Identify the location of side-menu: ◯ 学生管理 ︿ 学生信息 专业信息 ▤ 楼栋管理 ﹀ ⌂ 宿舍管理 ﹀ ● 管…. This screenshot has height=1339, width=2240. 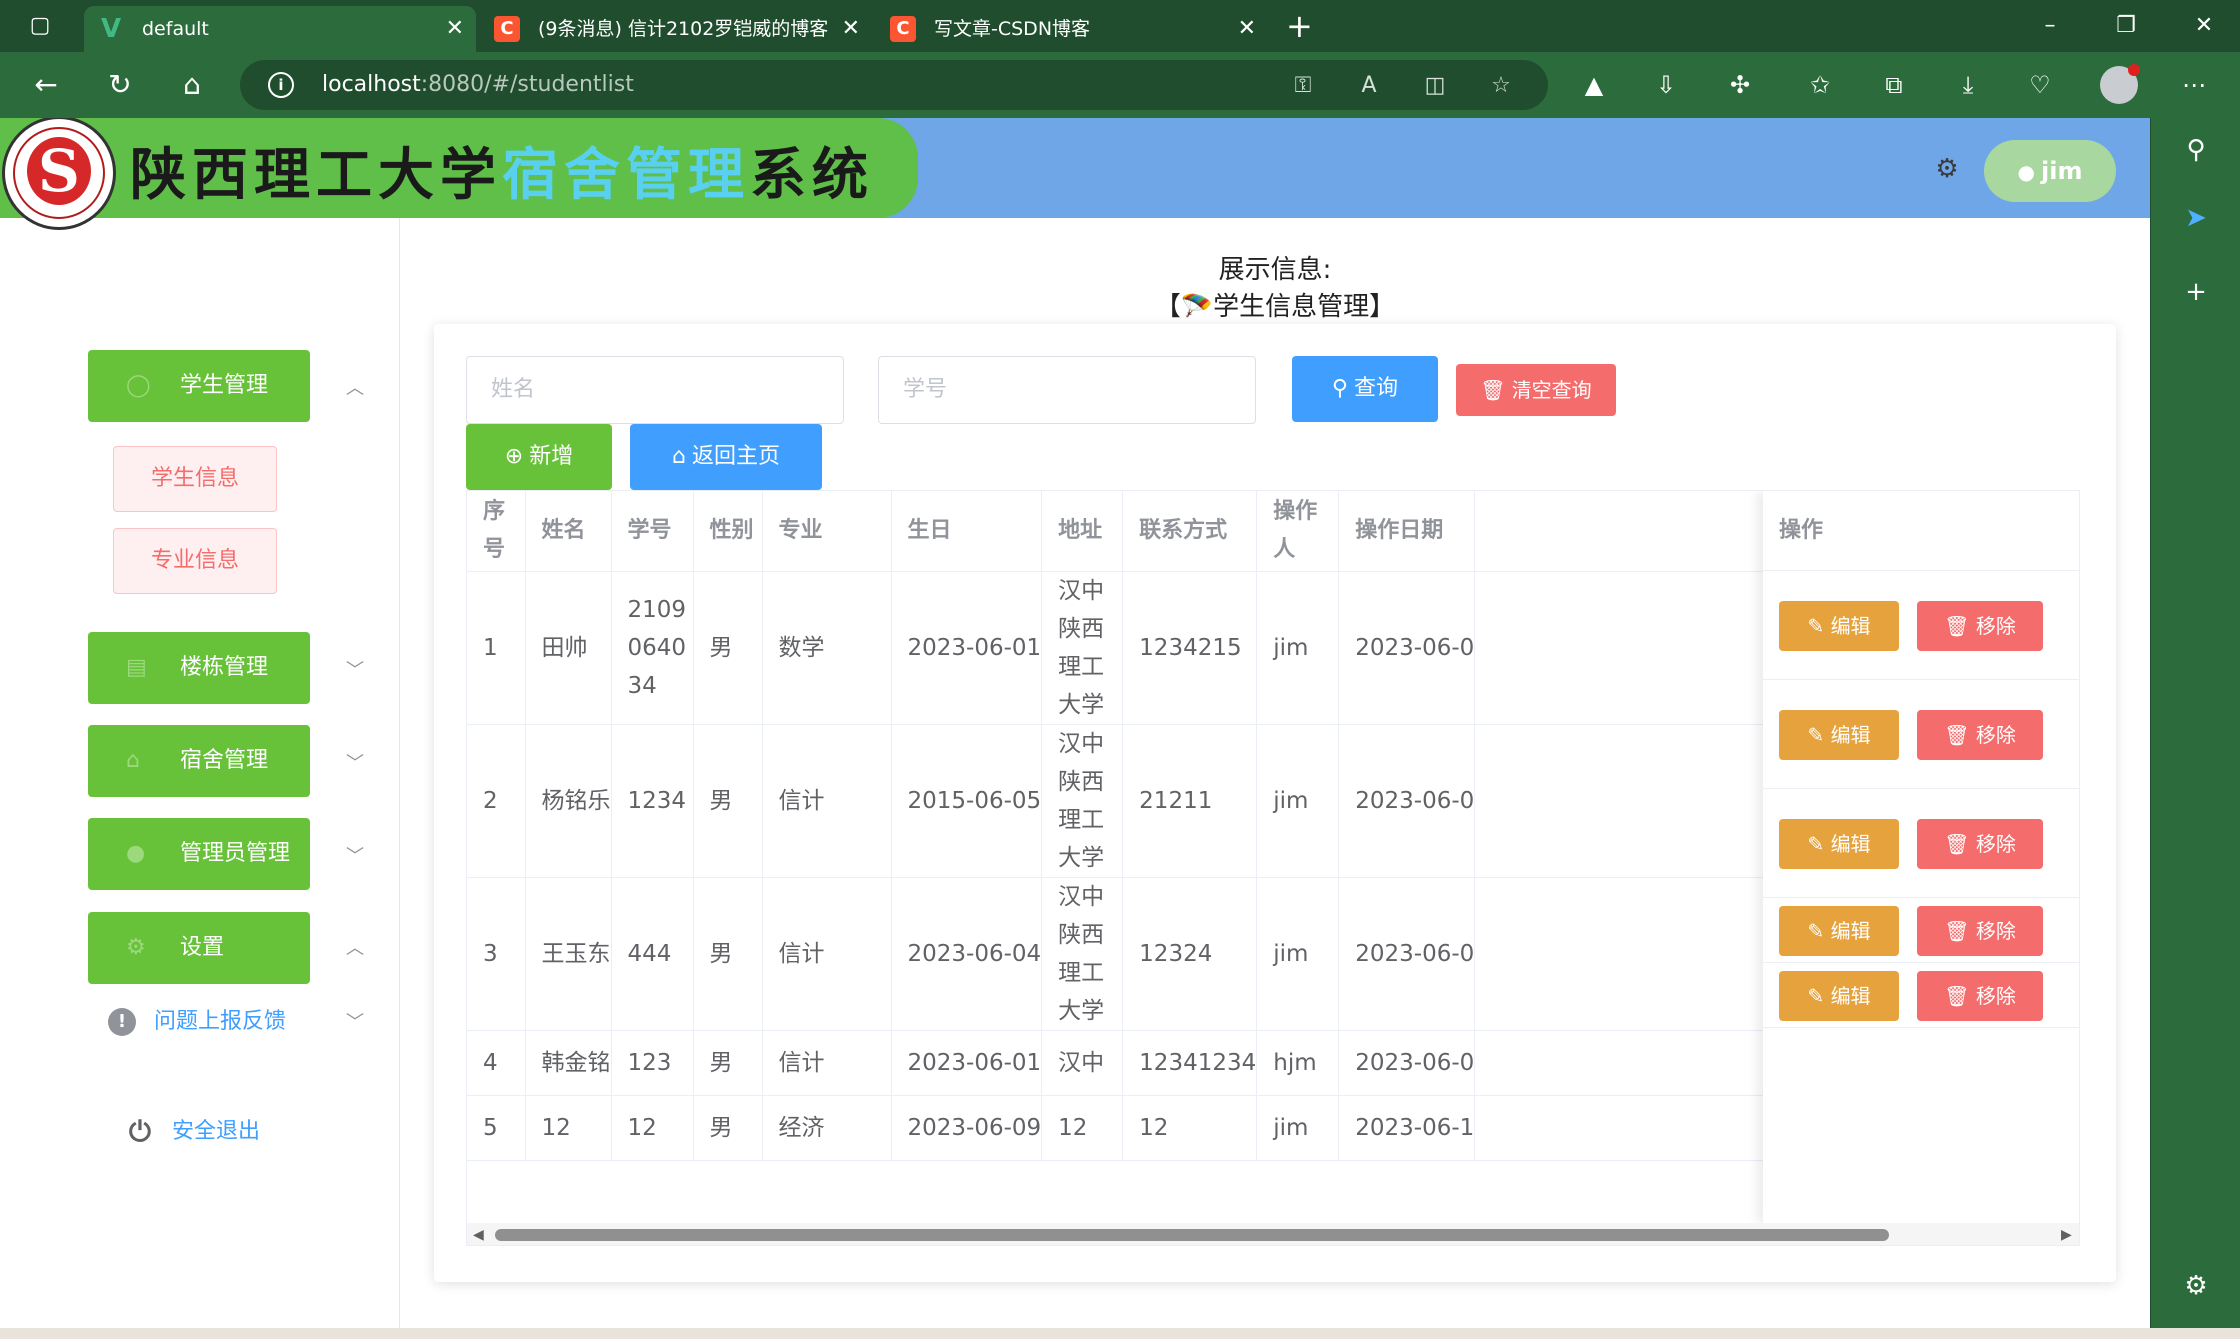
(200, 773).